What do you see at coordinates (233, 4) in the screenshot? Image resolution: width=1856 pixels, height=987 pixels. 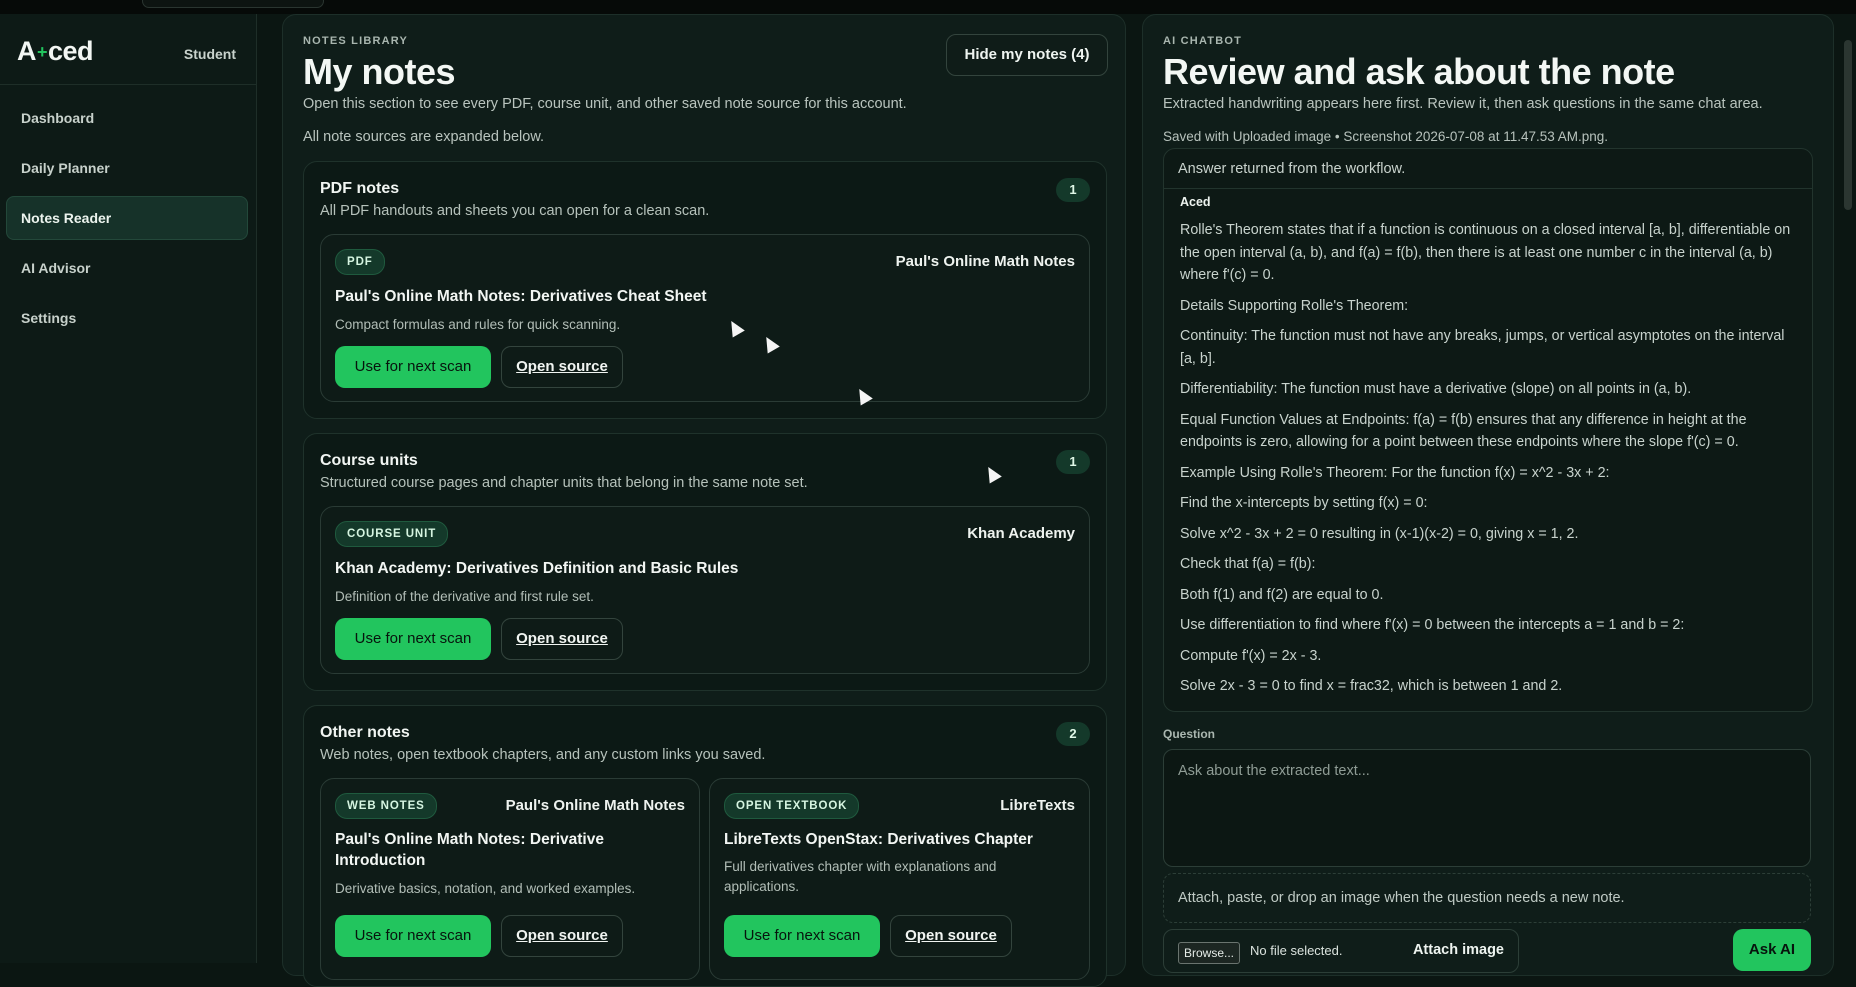 I see `address-pill` at bounding box center [233, 4].